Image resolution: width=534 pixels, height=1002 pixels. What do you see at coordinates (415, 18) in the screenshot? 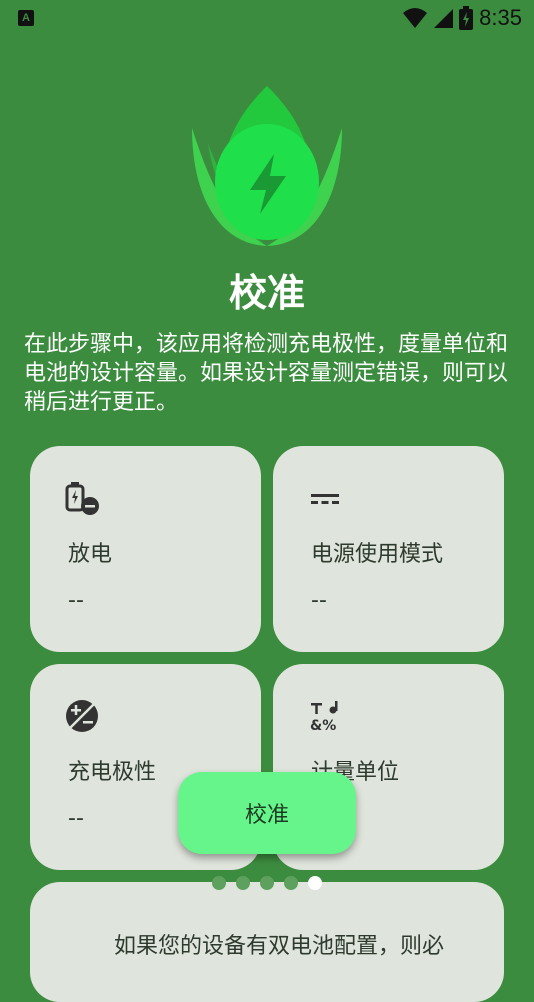
I see `wifi-icon` at bounding box center [415, 18].